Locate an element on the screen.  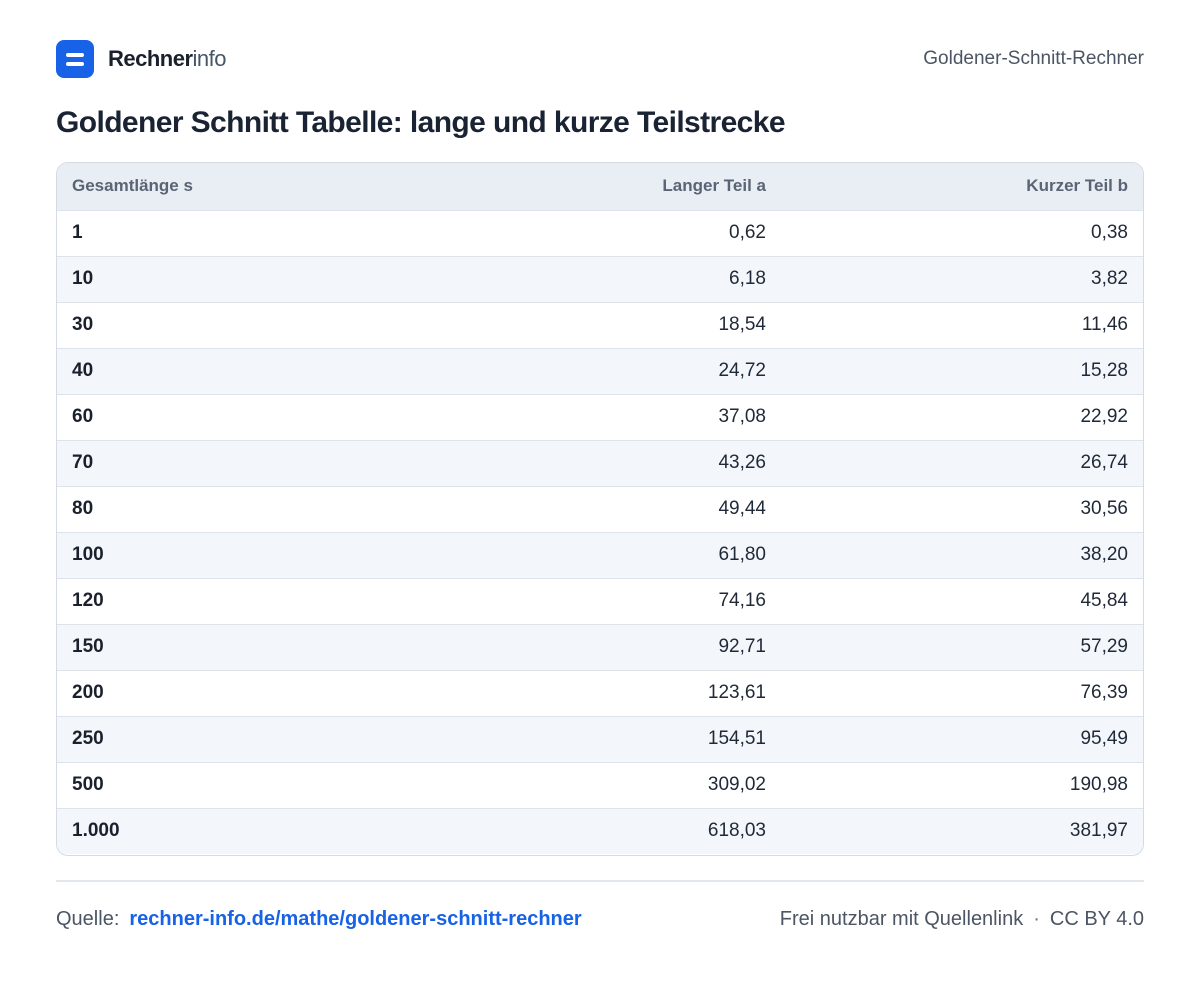
table-row: 1 0,62 0,38 is located at coordinates (600, 233).